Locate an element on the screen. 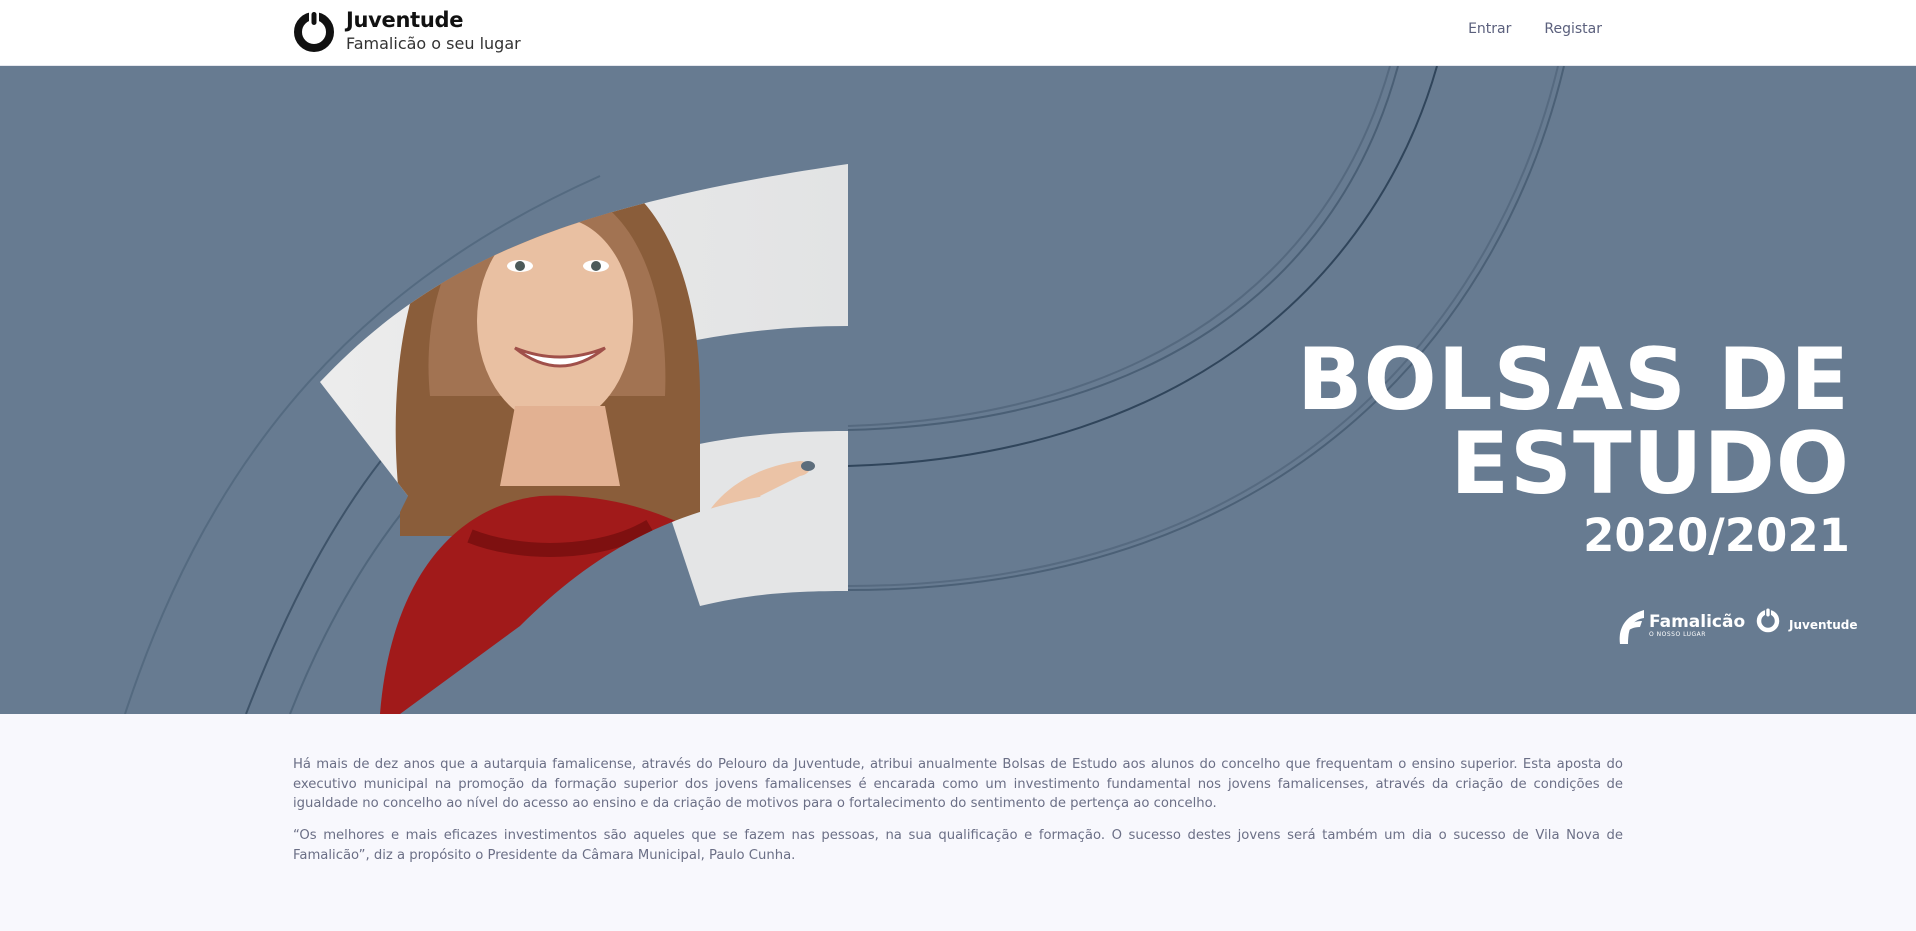 This screenshot has height=931, width=1916. logo-title: Juventude is located at coordinates (405, 20).